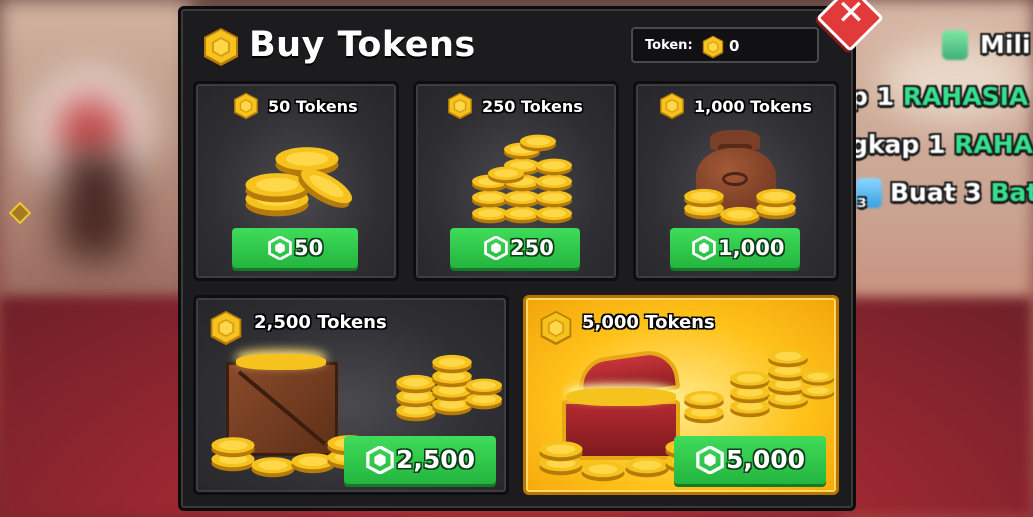  I want to click on product-card-250: 250 Tokens 250, so click(516, 181).